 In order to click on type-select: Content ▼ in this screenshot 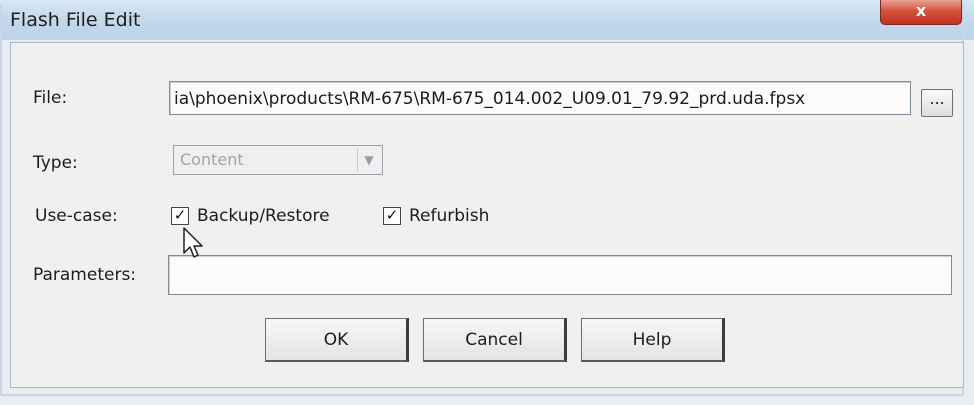, I will do `click(278, 160)`.